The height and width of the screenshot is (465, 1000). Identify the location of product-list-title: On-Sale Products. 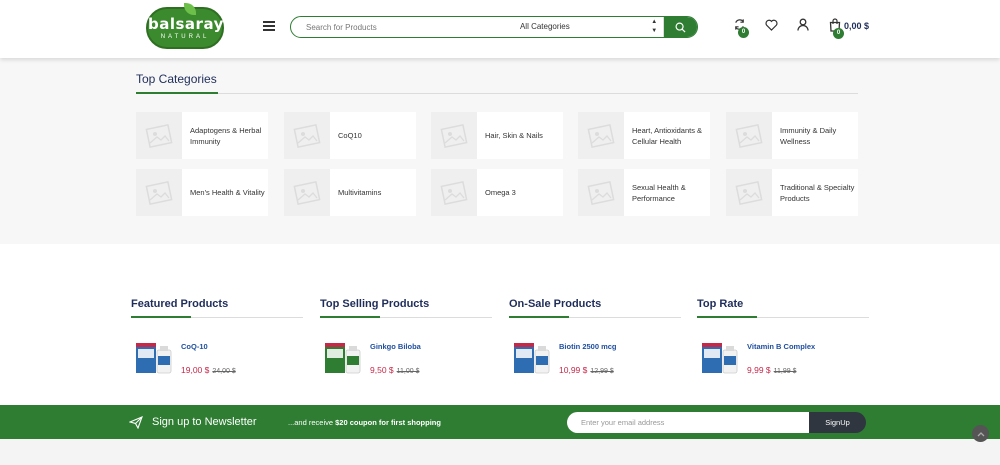
(555, 304).